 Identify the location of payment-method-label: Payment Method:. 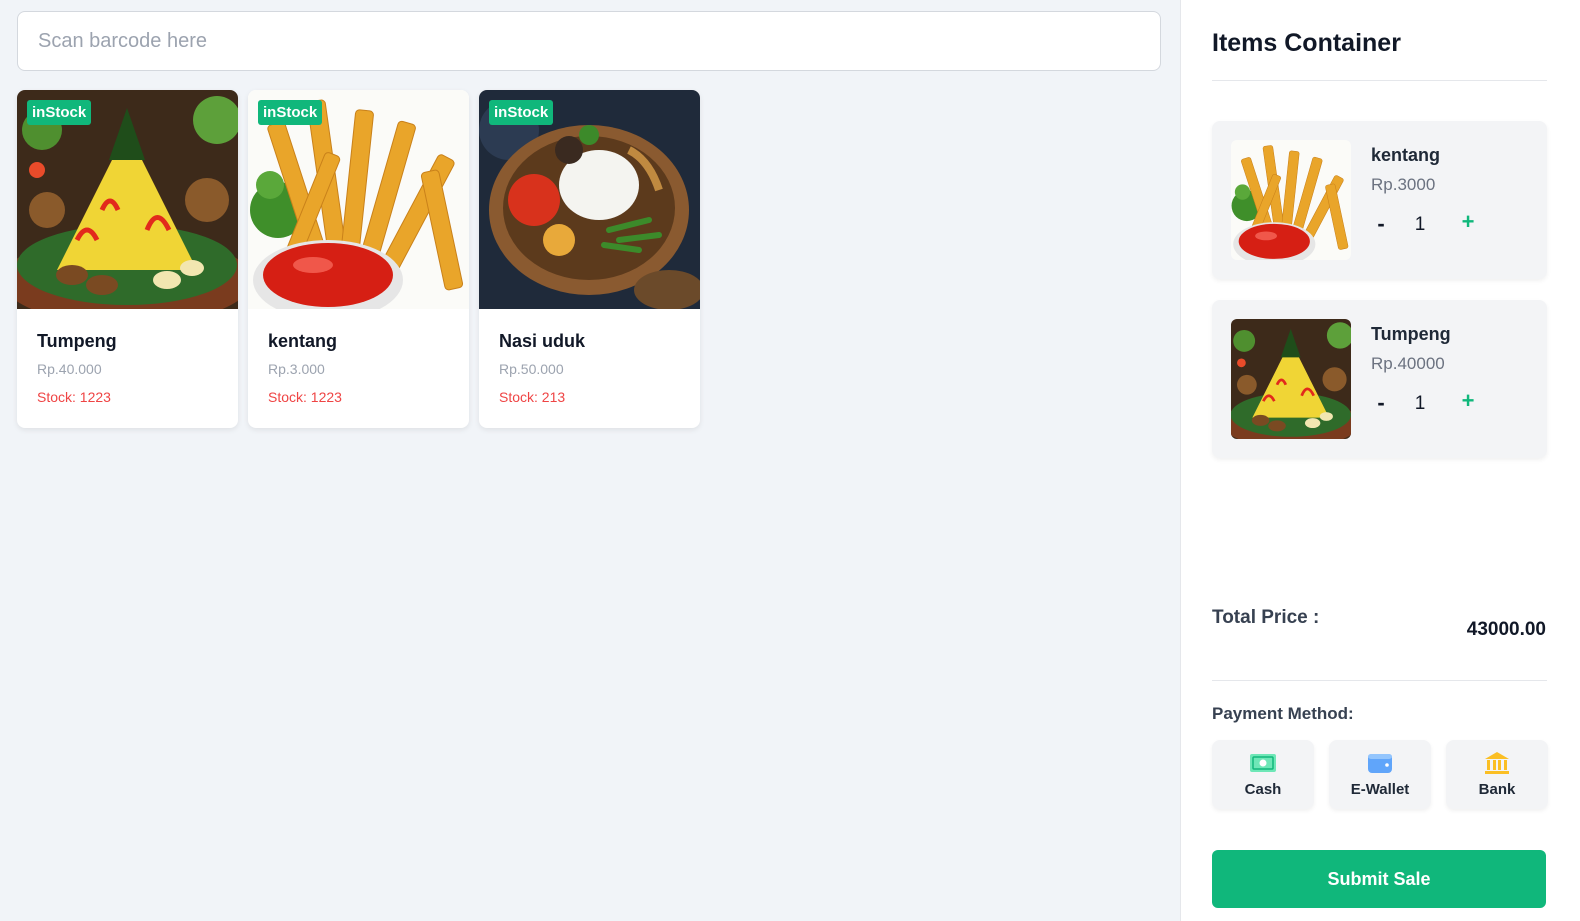
(1283, 713).